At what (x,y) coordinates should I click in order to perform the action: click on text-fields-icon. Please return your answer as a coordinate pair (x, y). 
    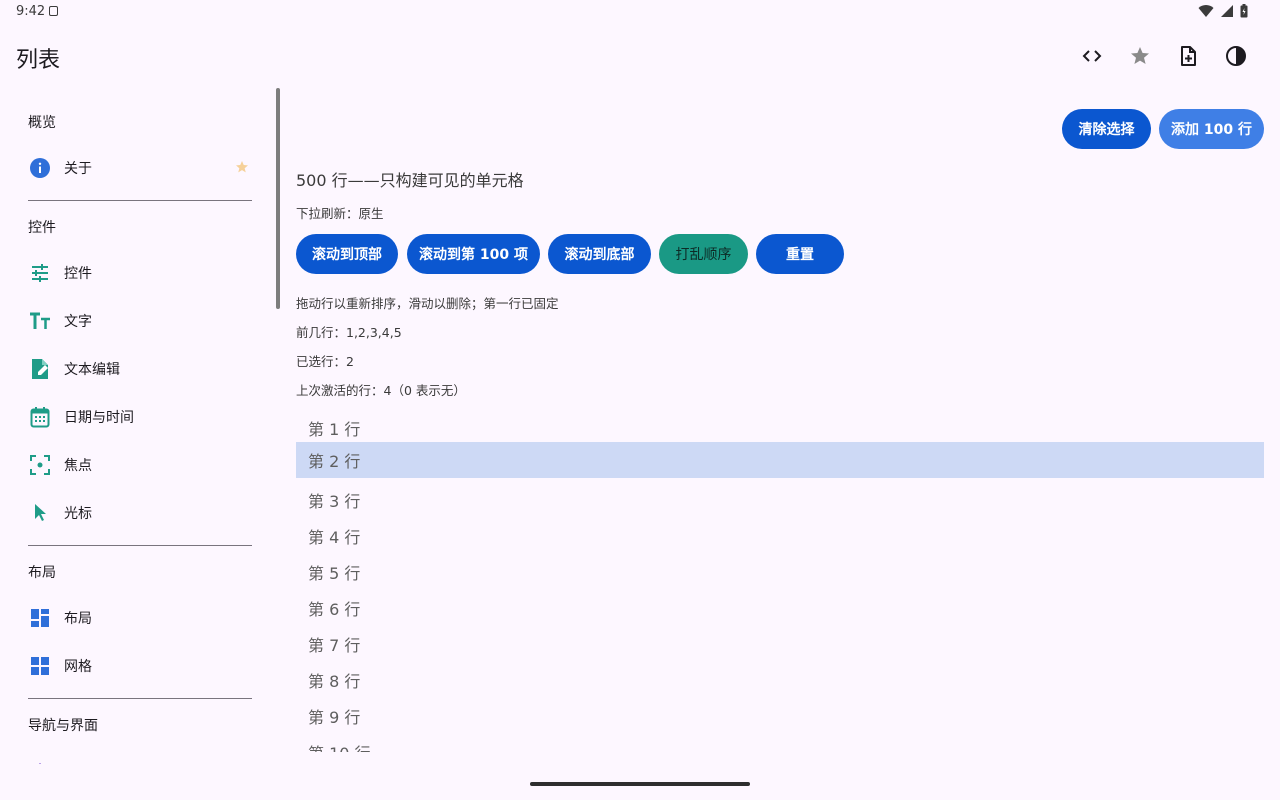
    Looking at the image, I should click on (40, 321).